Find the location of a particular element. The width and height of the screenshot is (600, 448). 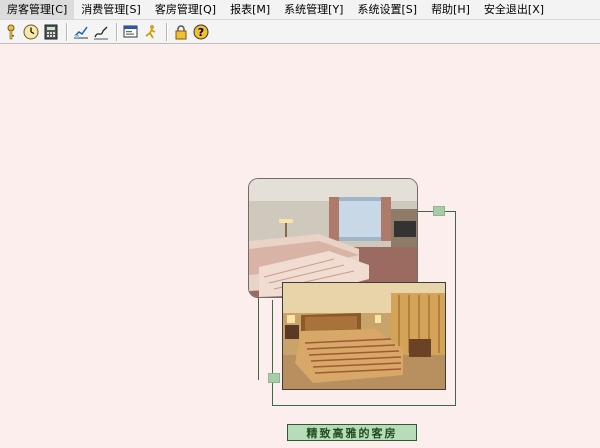

sign-icon is located at coordinates (101, 32).